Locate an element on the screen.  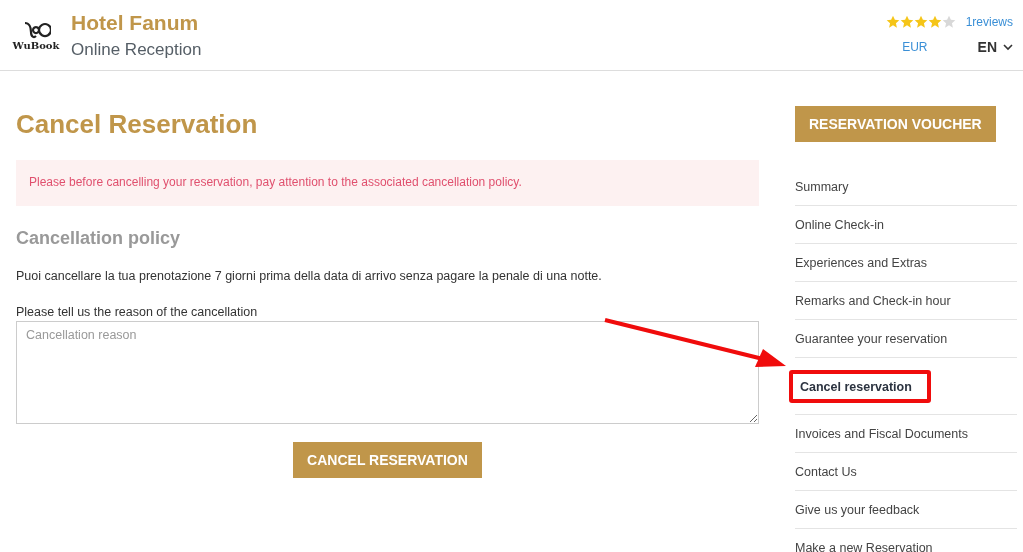
section-heading: Cancellation policy is located at coordinates (99, 238).